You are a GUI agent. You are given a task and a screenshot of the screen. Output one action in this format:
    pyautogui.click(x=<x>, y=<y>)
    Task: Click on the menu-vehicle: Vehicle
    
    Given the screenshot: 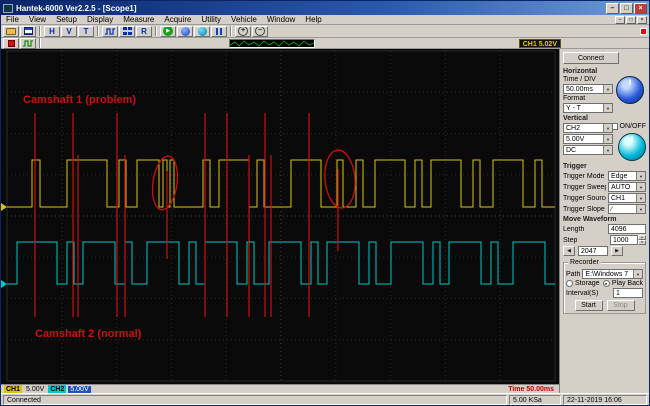 What is the action you would take?
    pyautogui.click(x=244, y=19)
    